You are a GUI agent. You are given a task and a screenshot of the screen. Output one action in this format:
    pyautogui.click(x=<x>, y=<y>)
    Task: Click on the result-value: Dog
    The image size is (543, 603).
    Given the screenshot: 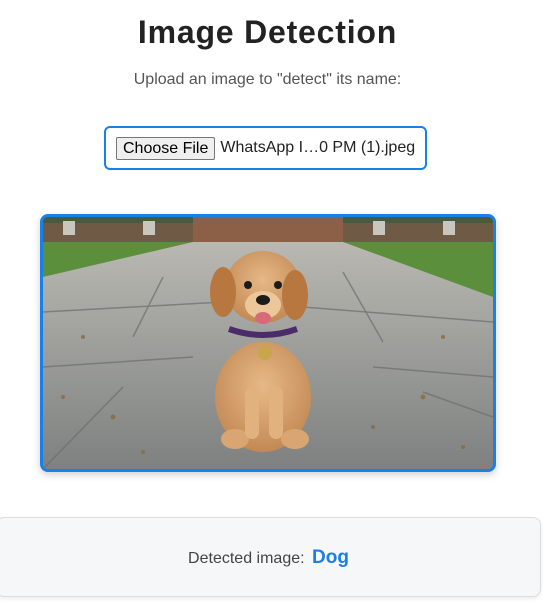 What is the action you would take?
    pyautogui.click(x=330, y=557)
    